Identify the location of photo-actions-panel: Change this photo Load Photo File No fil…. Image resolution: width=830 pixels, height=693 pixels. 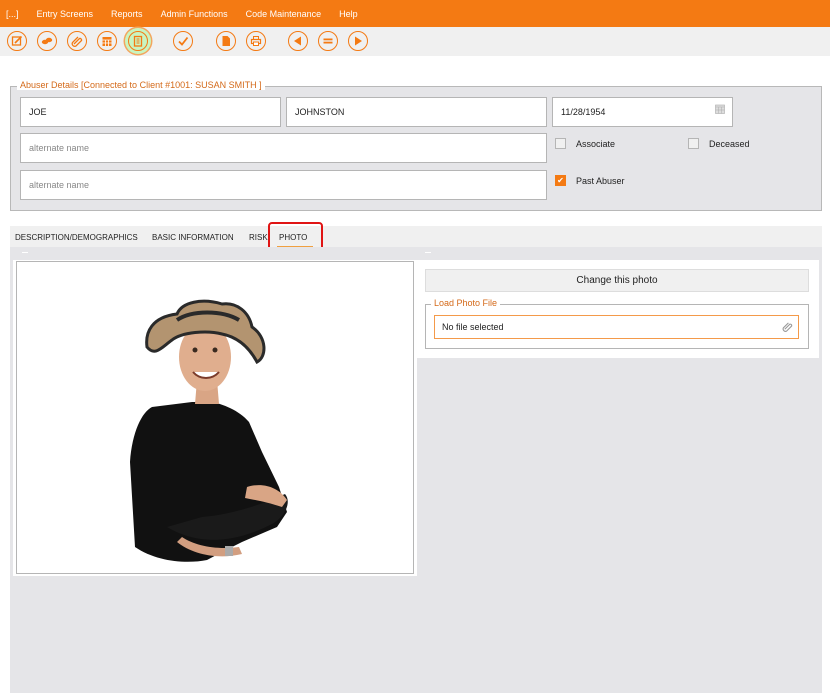
(618, 309).